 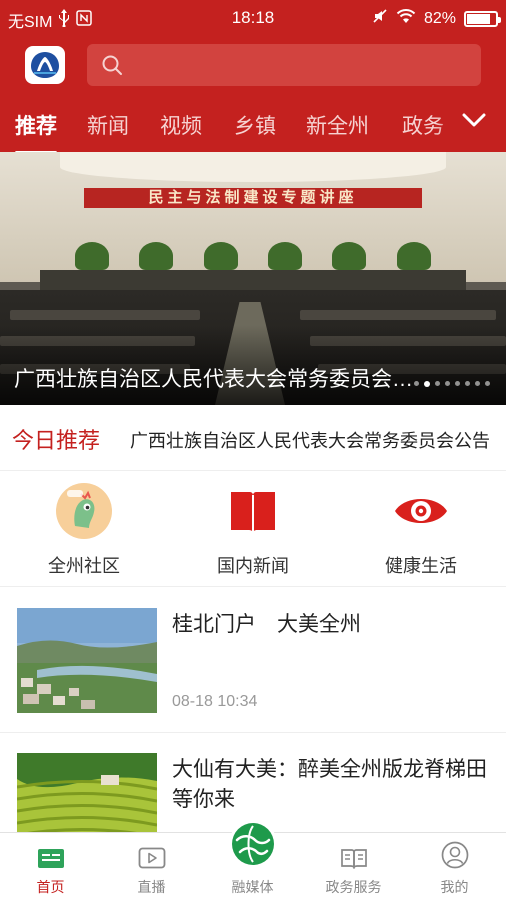 I want to click on news-list-item: 大仙有大美：醉美全州版龙脊梯田等你来, so click(x=253, y=795).